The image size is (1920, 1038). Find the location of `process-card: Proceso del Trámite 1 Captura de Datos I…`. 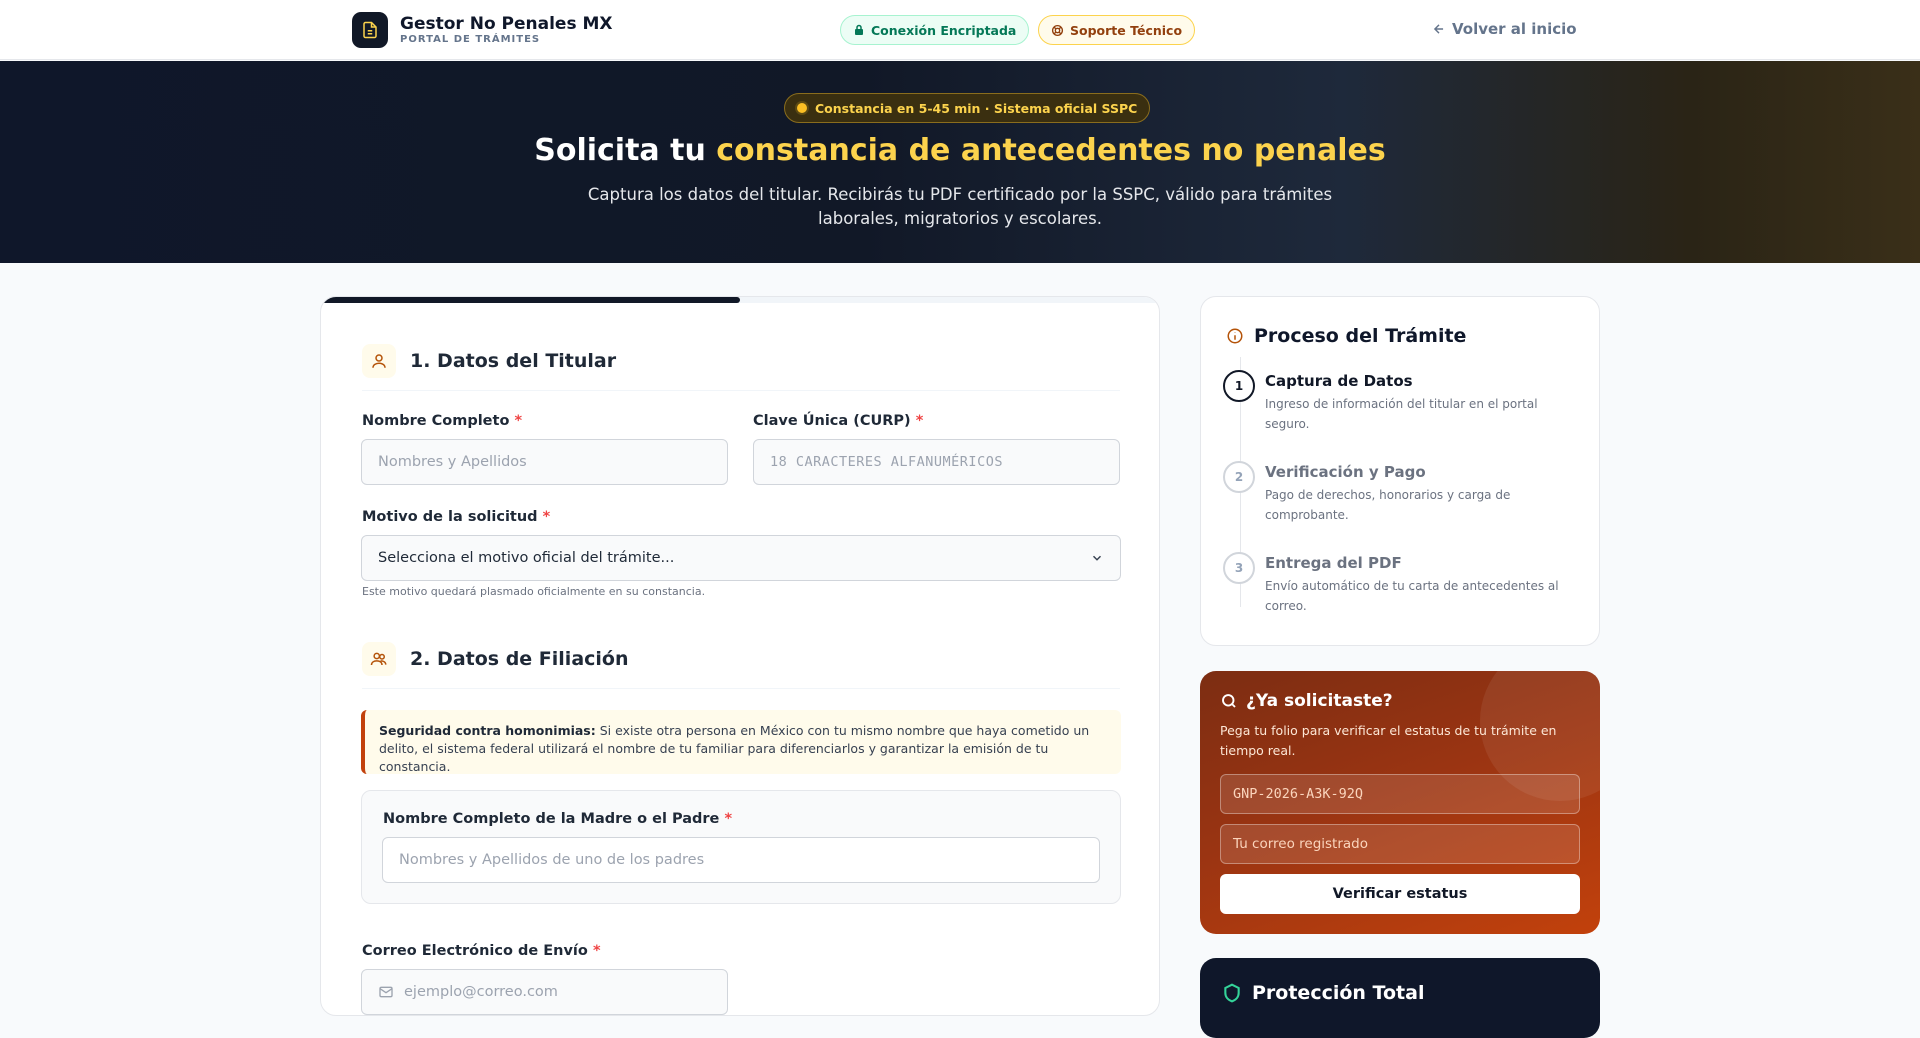

process-card: Proceso del Trámite 1 Captura de Datos I… is located at coordinates (1400, 471).